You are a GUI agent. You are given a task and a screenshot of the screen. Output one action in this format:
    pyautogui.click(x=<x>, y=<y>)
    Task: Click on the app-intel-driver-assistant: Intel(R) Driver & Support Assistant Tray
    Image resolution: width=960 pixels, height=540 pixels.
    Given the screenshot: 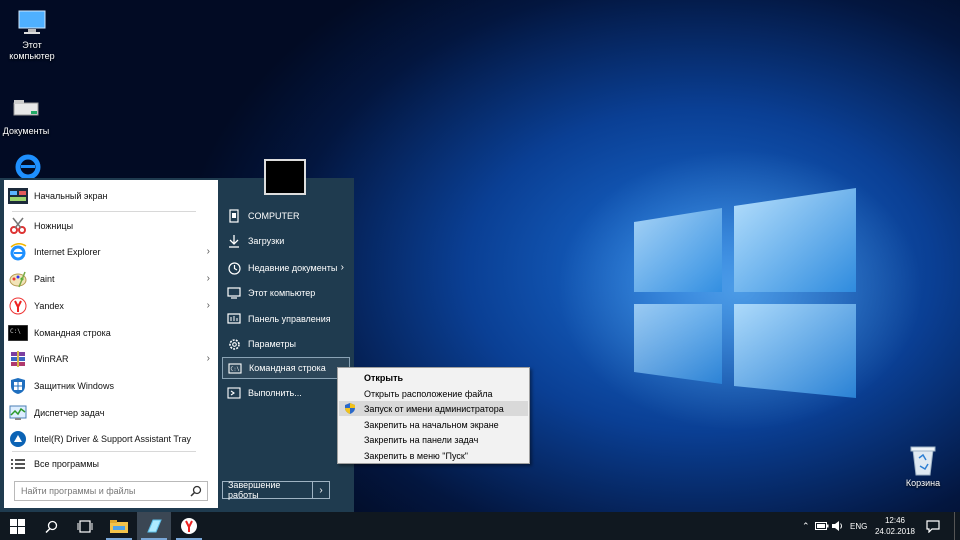 What is the action you would take?
    pyautogui.click(x=111, y=439)
    